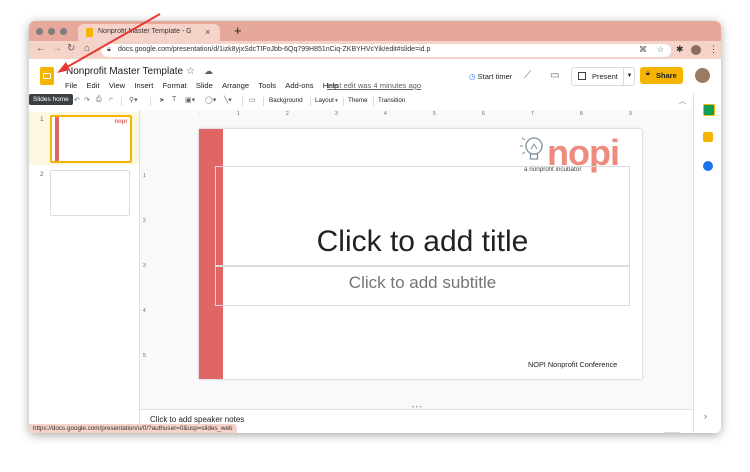 This screenshot has width=750, height=472. What do you see at coordinates (682, 101) in the screenshot?
I see `collapse-toolbar-icon: ︿` at bounding box center [682, 101].